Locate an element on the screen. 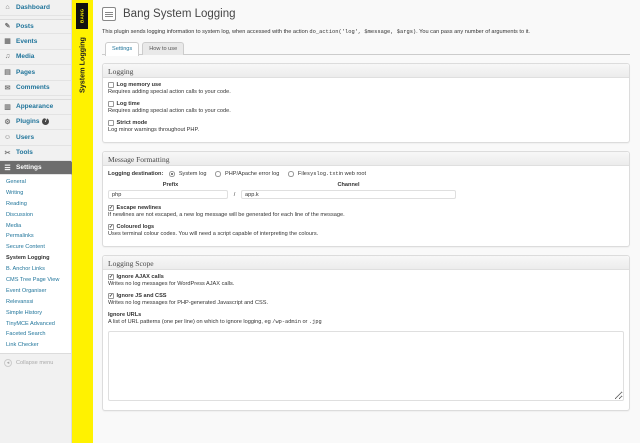  option-label: Log memory use is located at coordinates (139, 85).